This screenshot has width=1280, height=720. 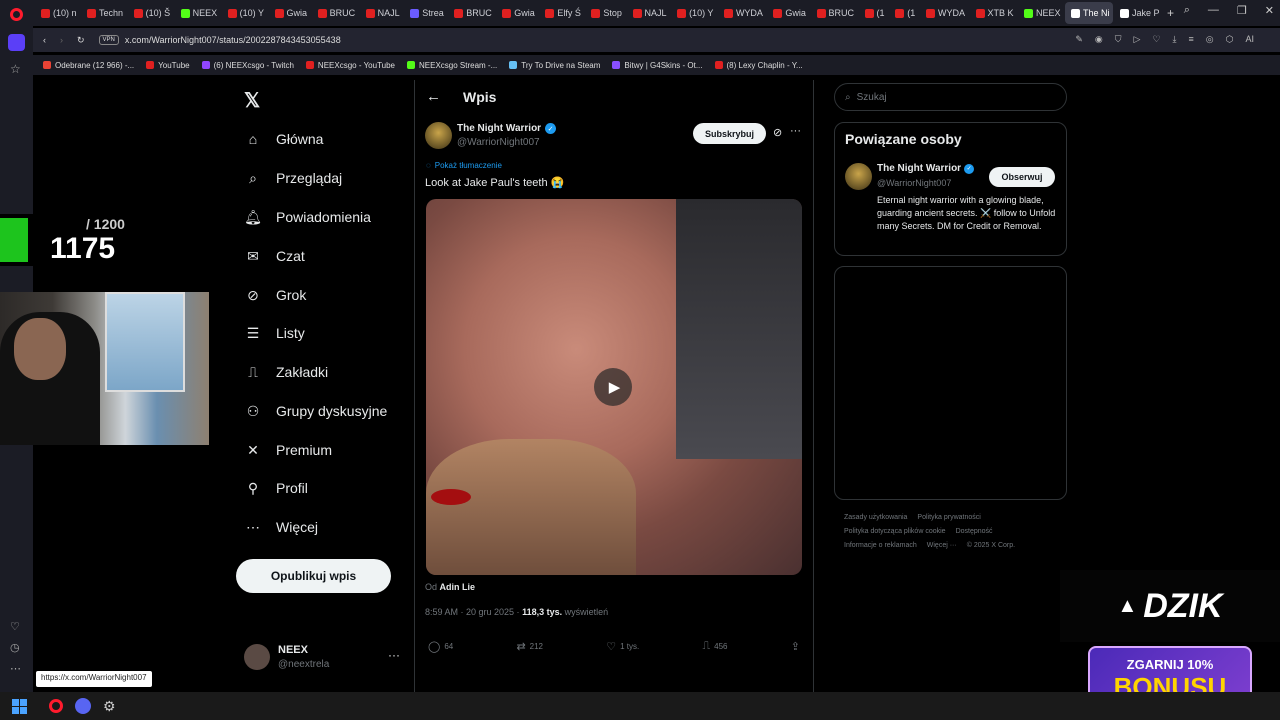 I want to click on bookmark-action: ⎍ 456, so click(x=714, y=646).